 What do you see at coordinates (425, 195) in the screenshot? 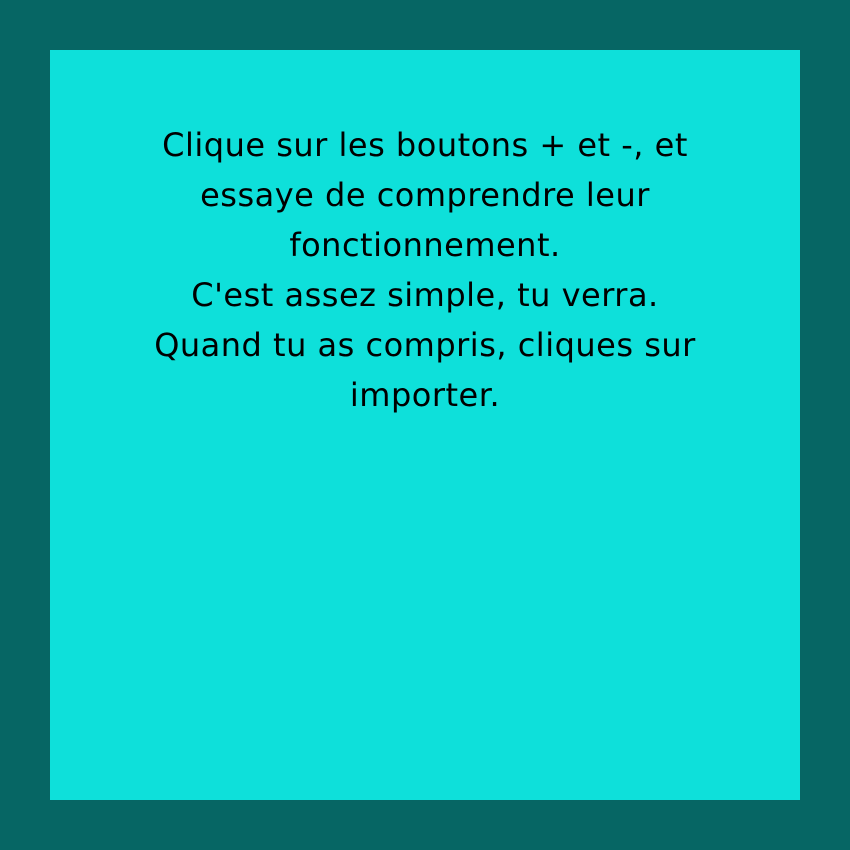
I see `instruction-line-2: essaye de comprendre leur` at bounding box center [425, 195].